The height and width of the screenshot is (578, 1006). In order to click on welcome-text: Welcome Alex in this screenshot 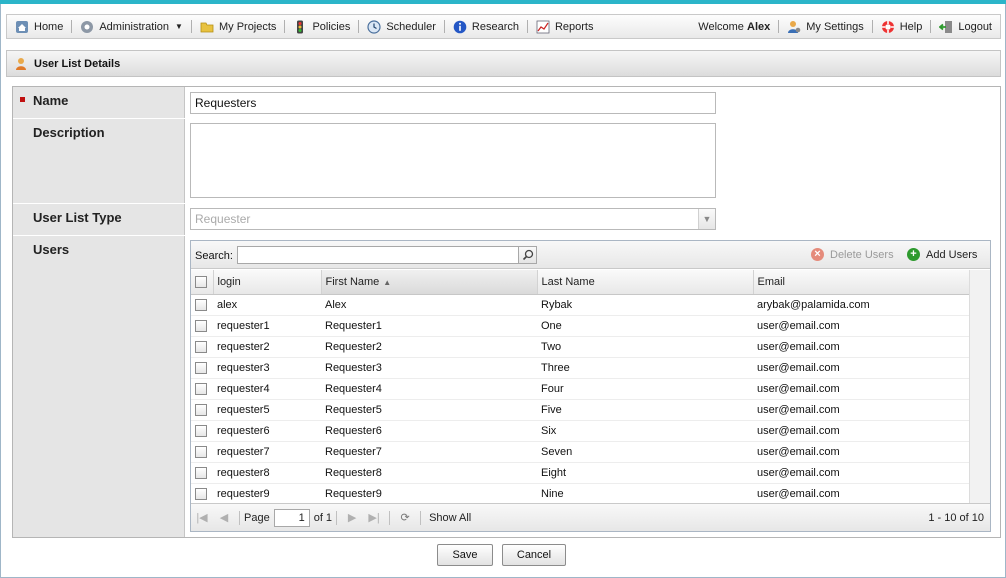, I will do `click(734, 26)`.